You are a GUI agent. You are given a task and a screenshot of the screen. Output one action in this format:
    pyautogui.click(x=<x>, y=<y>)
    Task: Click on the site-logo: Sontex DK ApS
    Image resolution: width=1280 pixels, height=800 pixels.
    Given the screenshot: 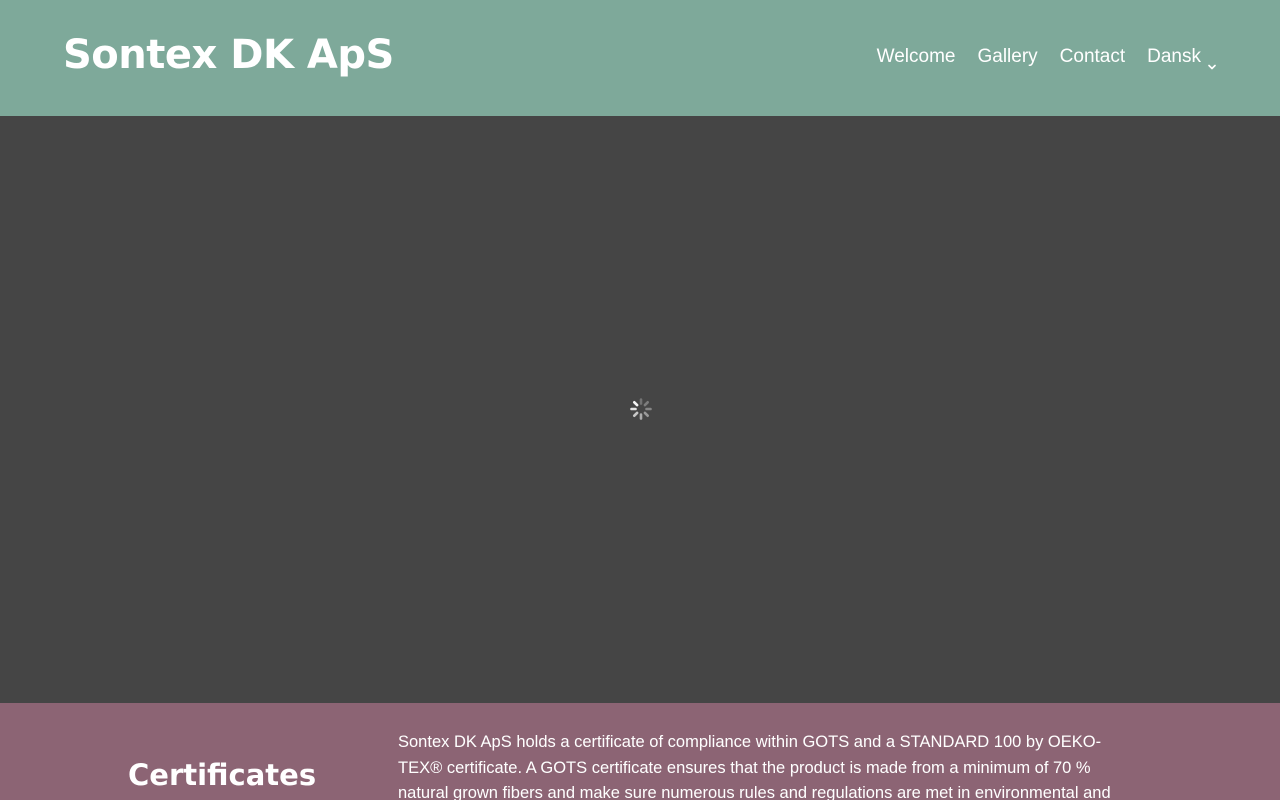 What is the action you would take?
    pyautogui.click(x=228, y=55)
    